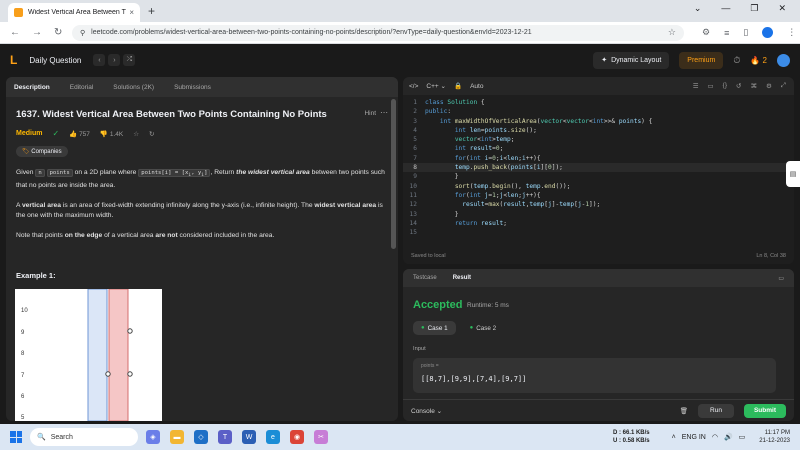  What do you see at coordinates (297, 437) in the screenshot?
I see `chrome-icon: ◉` at bounding box center [297, 437].